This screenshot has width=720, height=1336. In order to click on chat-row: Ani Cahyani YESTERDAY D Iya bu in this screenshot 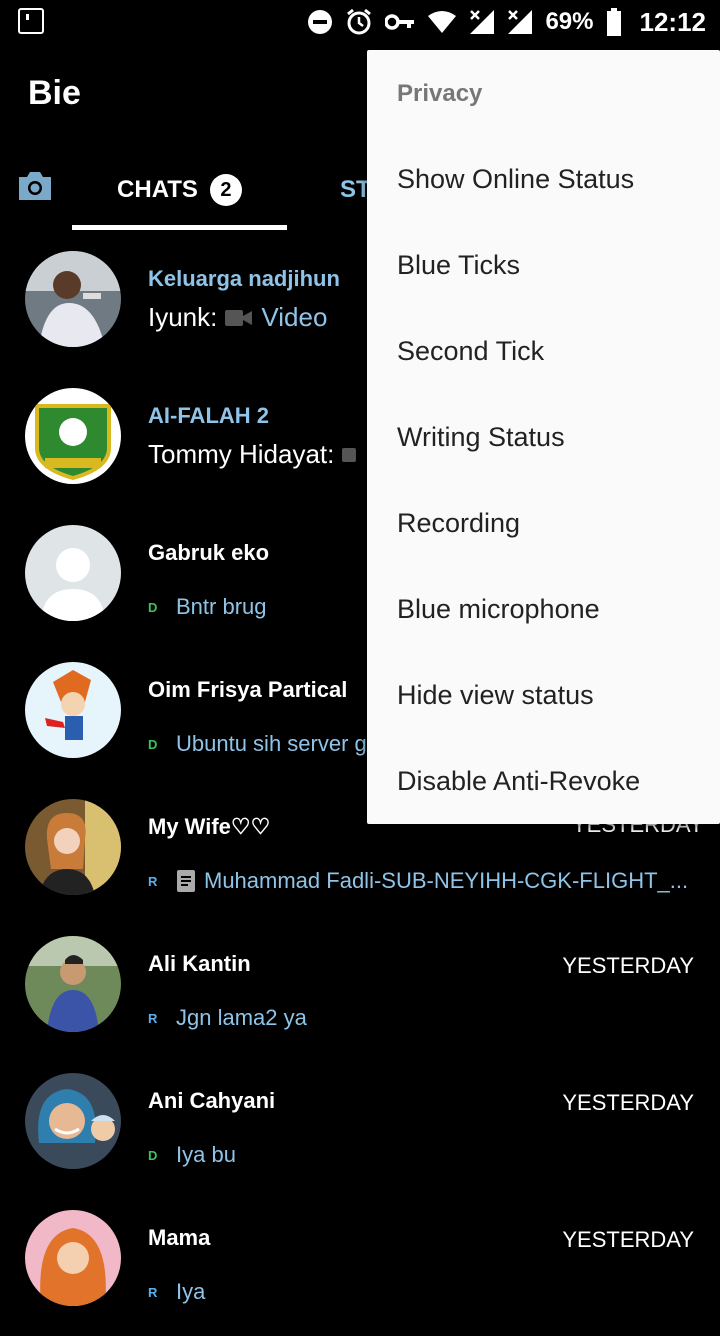, I will do `click(360, 1130)`.